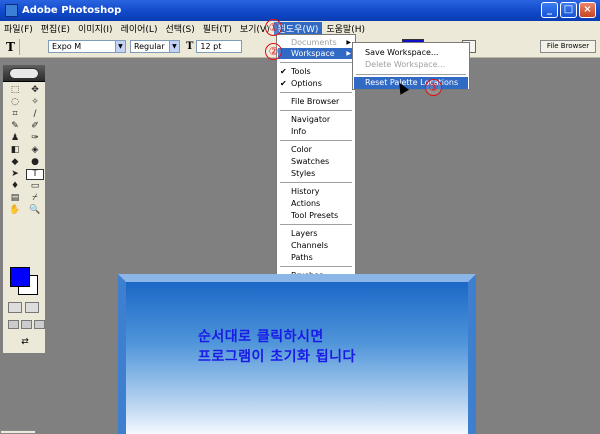 The height and width of the screenshot is (434, 600). What do you see at coordinates (35, 126) in the screenshot?
I see `brush-tool-icon: ✐` at bounding box center [35, 126].